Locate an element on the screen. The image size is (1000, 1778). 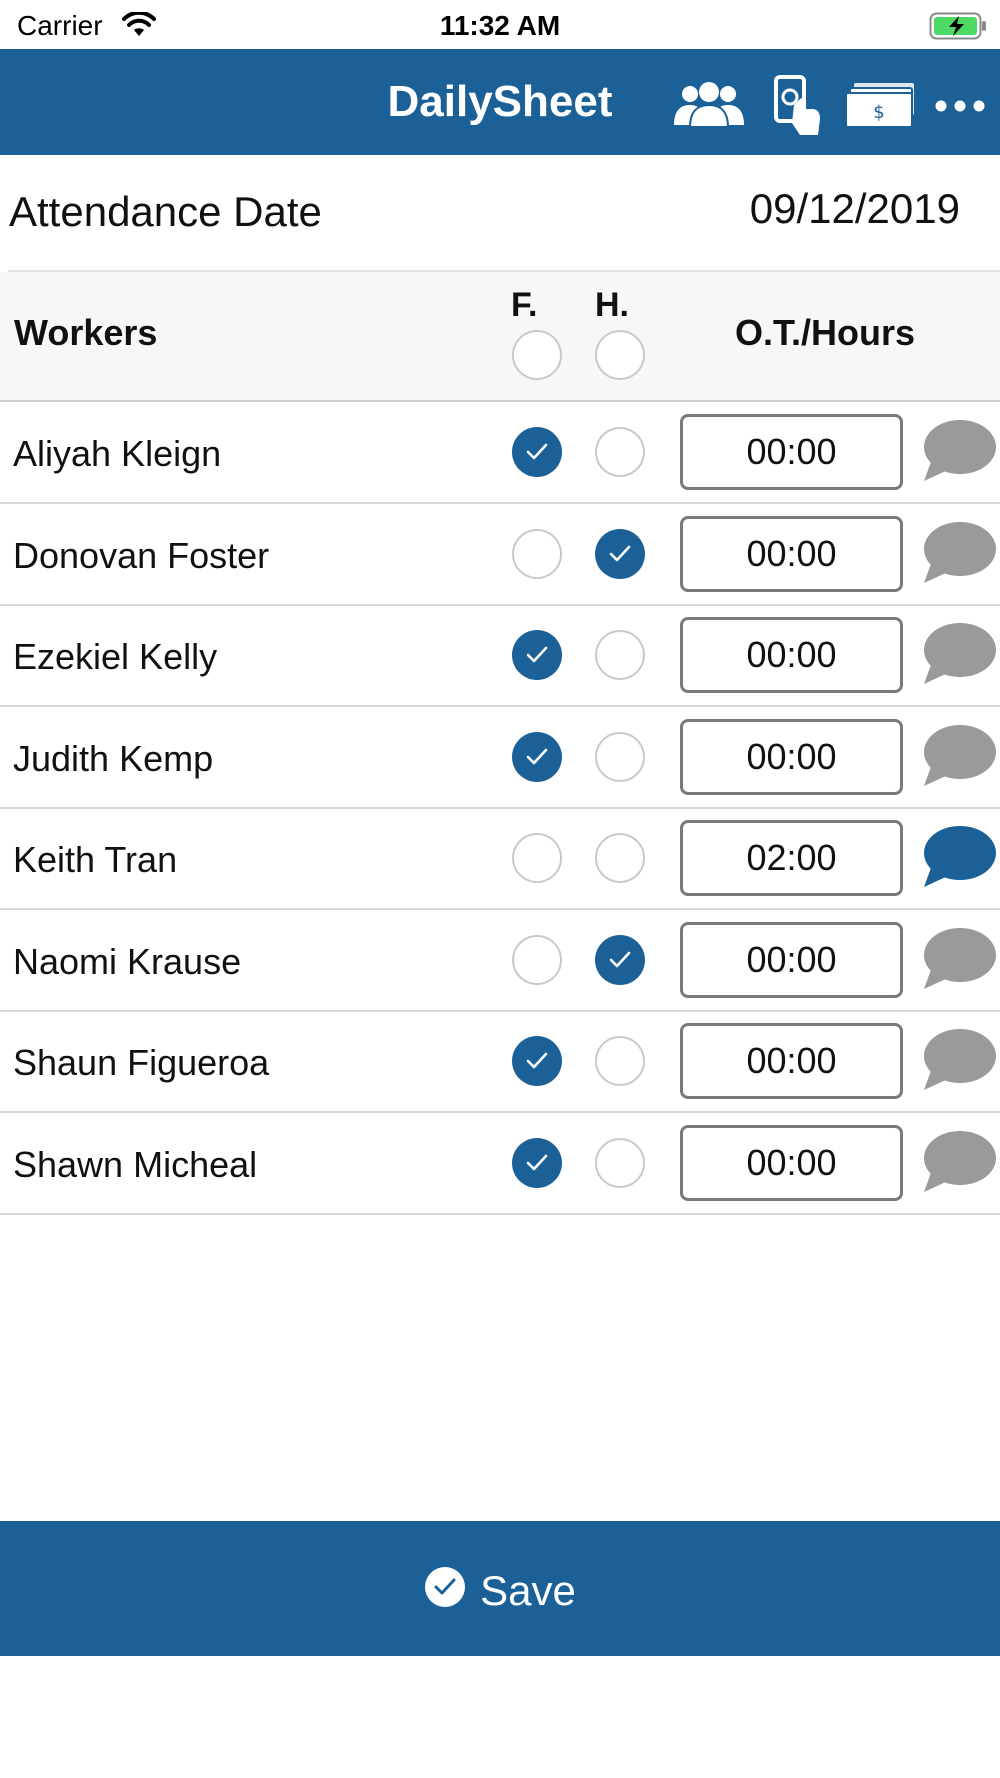
worker-name: Donovan Foster is located at coordinates (141, 555).